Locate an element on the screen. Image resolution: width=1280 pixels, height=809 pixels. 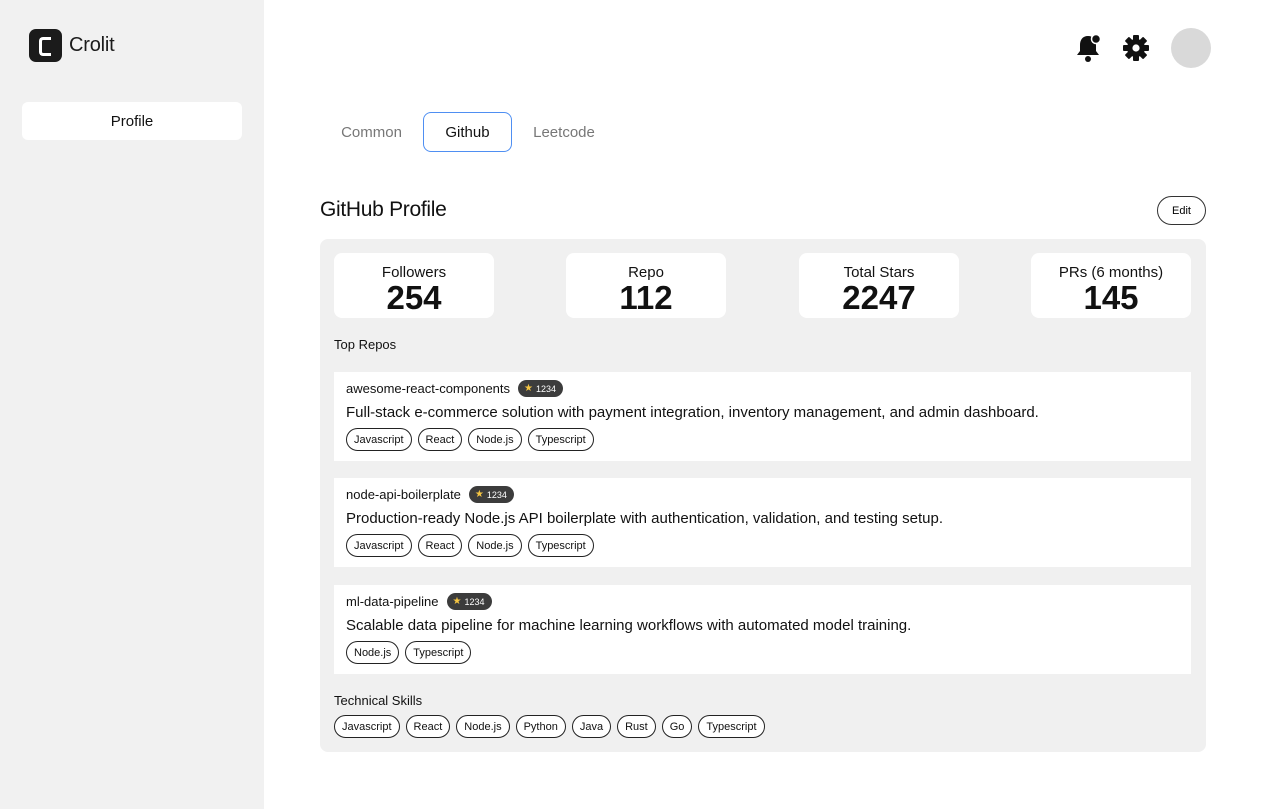
profile-tabs: Common Github Leetcode is located at coordinates (468, 132).